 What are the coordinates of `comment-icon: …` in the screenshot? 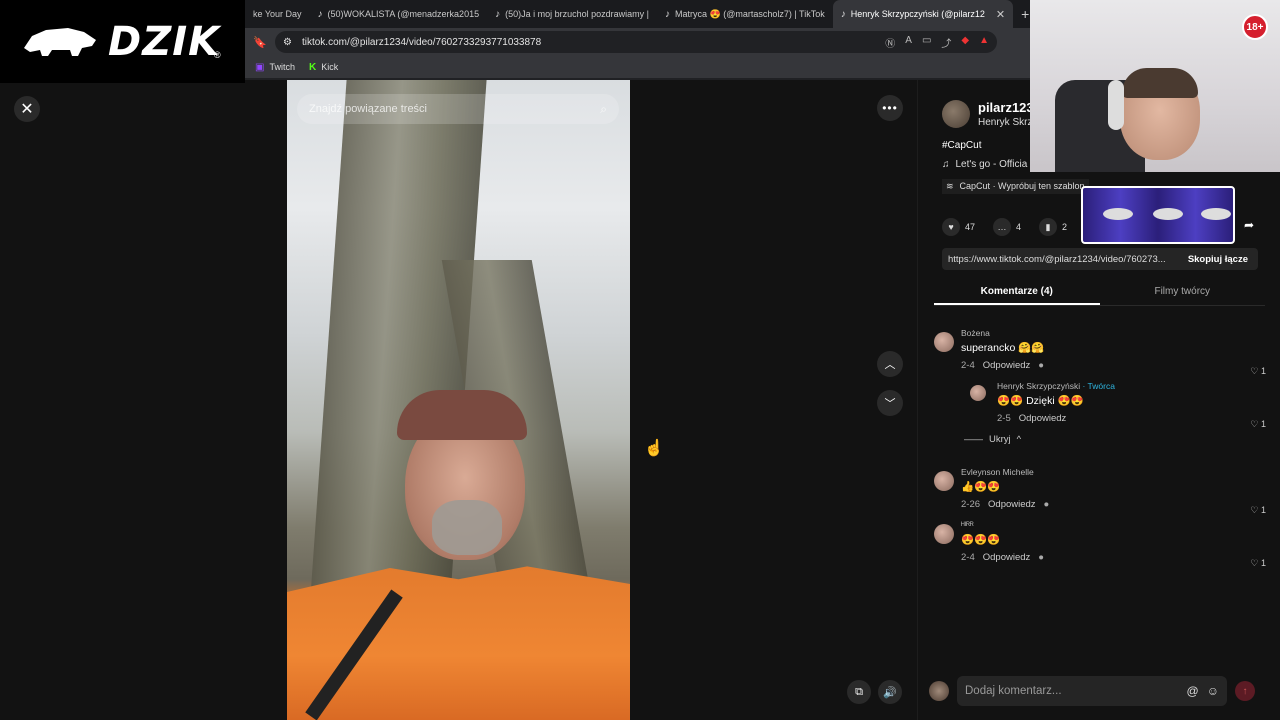 It's located at (1002, 227).